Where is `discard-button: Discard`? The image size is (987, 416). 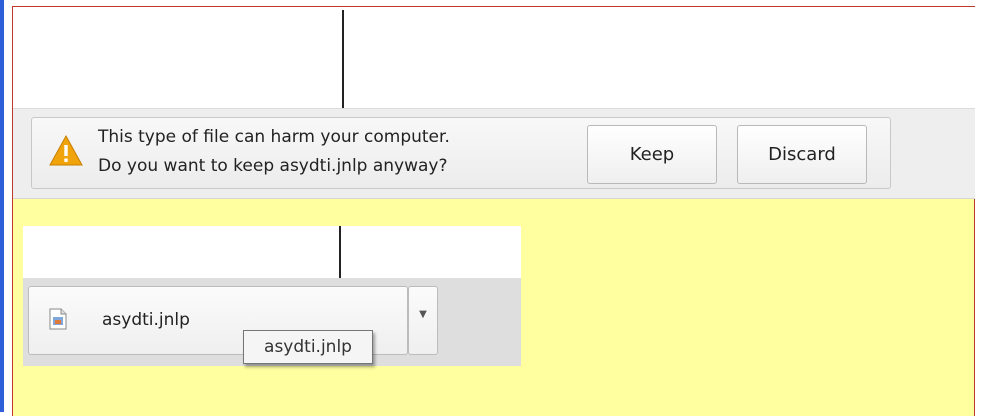 discard-button: Discard is located at coordinates (802, 154).